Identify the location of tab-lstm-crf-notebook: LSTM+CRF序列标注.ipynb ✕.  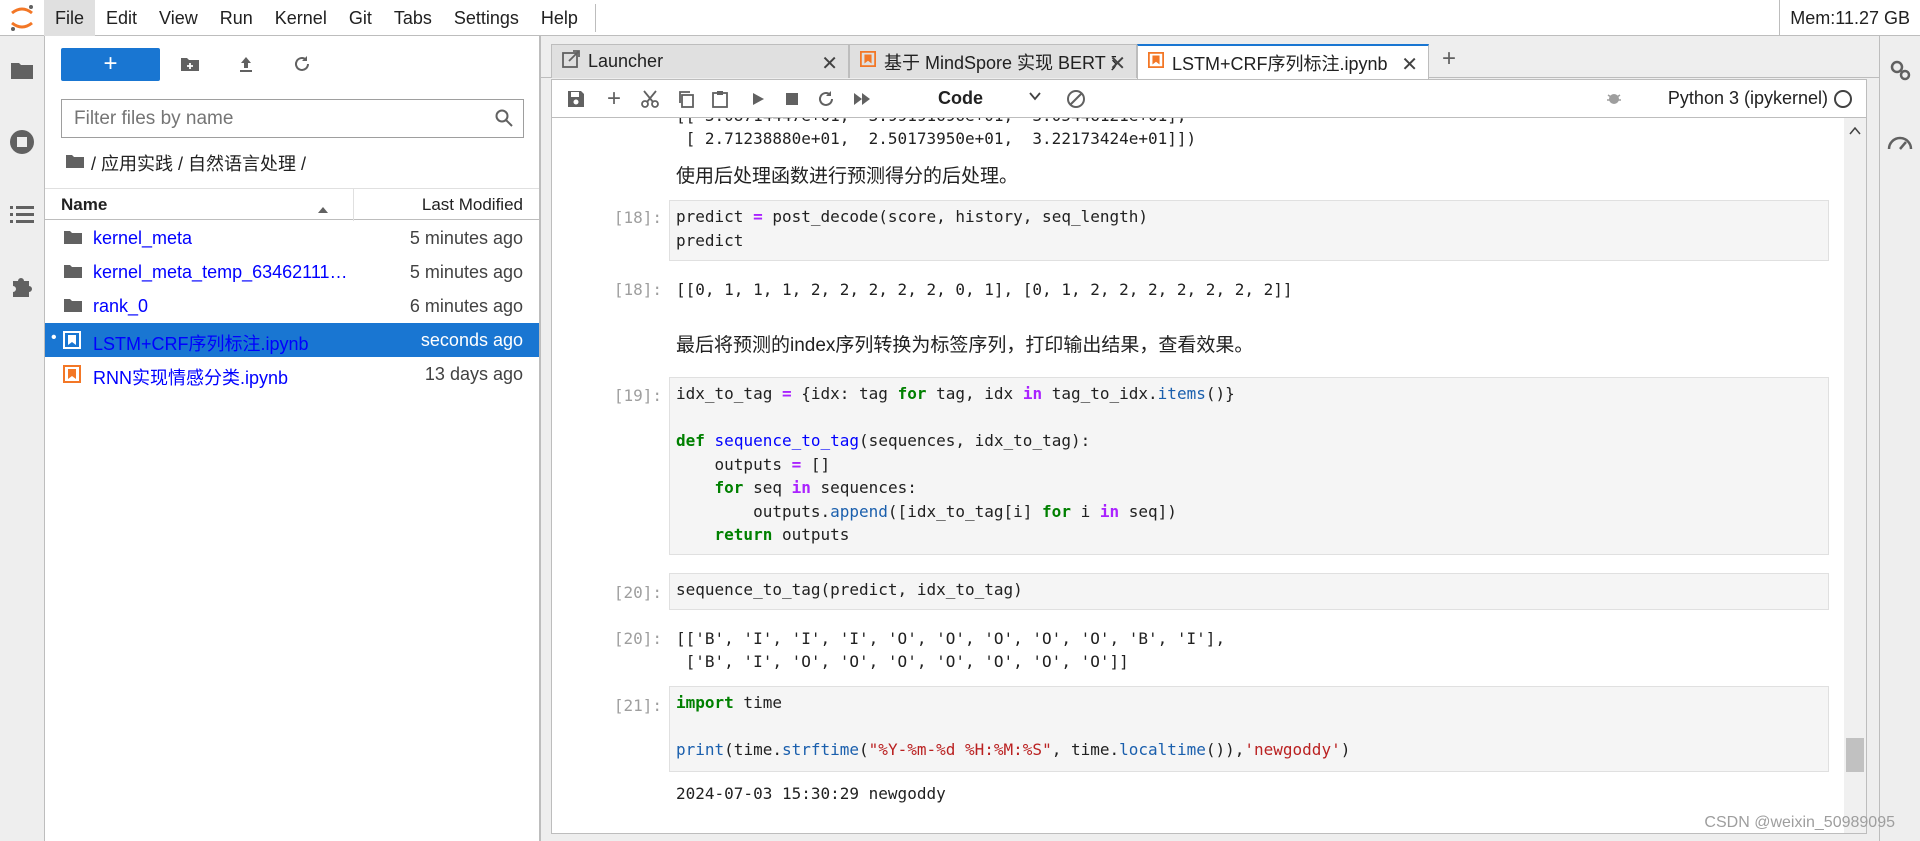
(1283, 61).